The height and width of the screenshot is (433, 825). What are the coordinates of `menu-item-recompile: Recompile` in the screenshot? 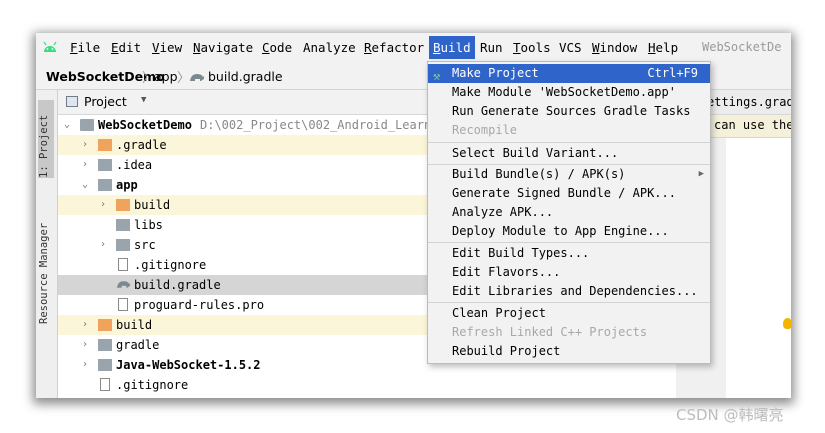 It's located at (485, 130).